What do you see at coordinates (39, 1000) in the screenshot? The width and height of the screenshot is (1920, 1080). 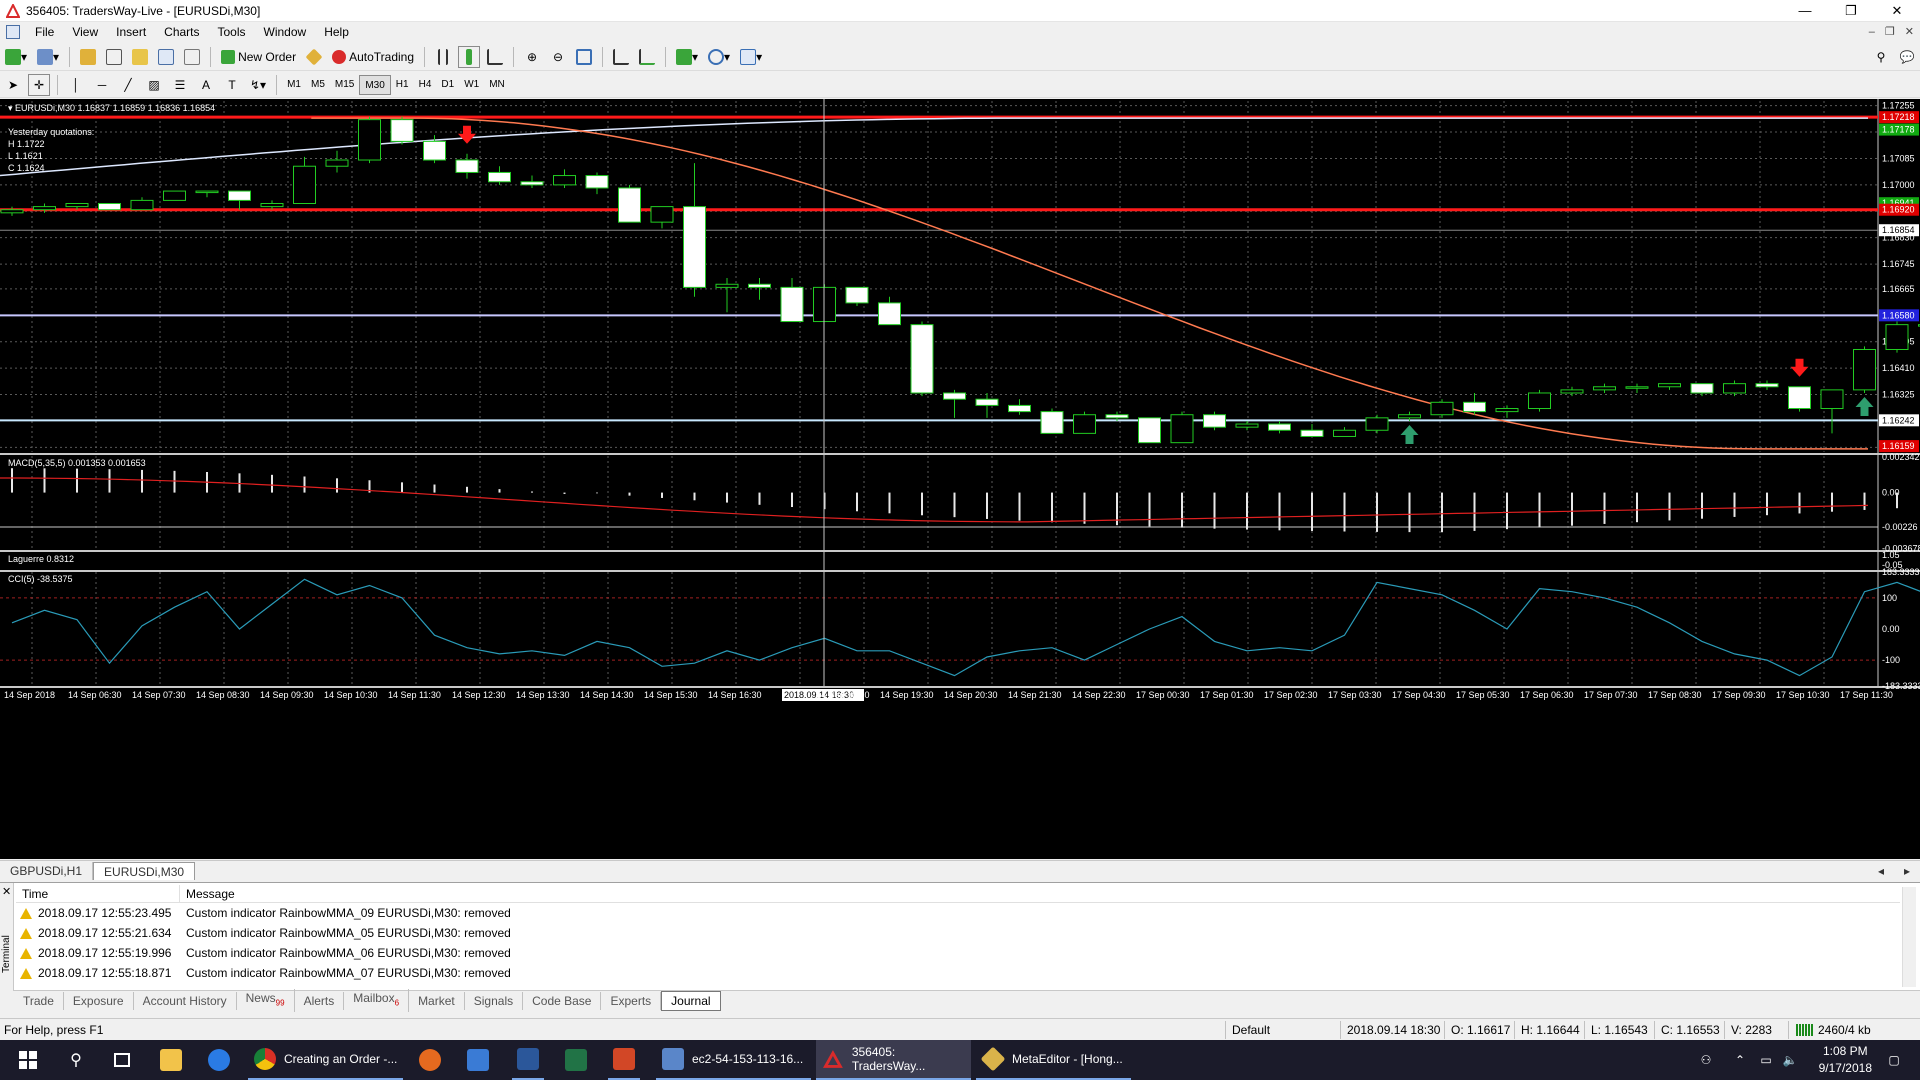 I see `tab-trade: Trade` at bounding box center [39, 1000].